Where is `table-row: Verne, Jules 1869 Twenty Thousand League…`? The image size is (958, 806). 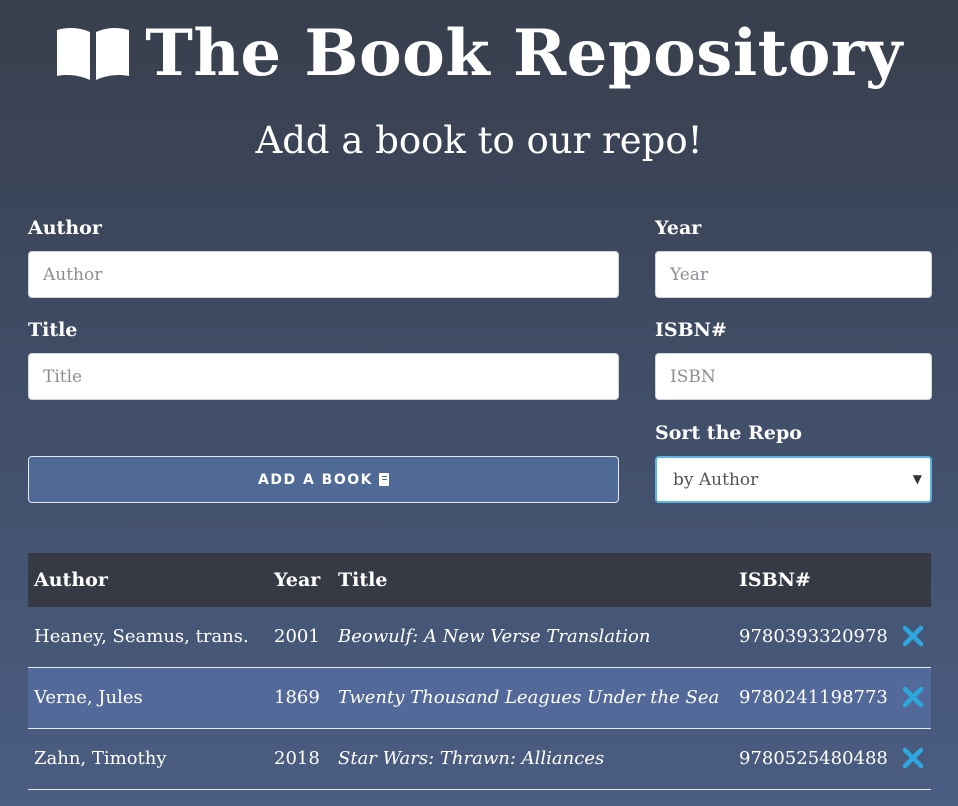 table-row: Verne, Jules 1869 Twenty Thousand League… is located at coordinates (479, 698).